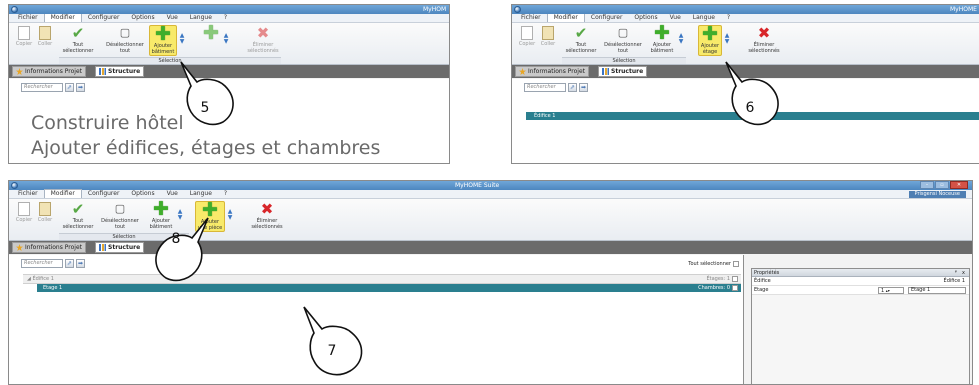 The height and width of the screenshot is (385, 979). Describe the element at coordinates (180, 250) in the screenshot. I see `callout-pointer-8: 8` at that location.